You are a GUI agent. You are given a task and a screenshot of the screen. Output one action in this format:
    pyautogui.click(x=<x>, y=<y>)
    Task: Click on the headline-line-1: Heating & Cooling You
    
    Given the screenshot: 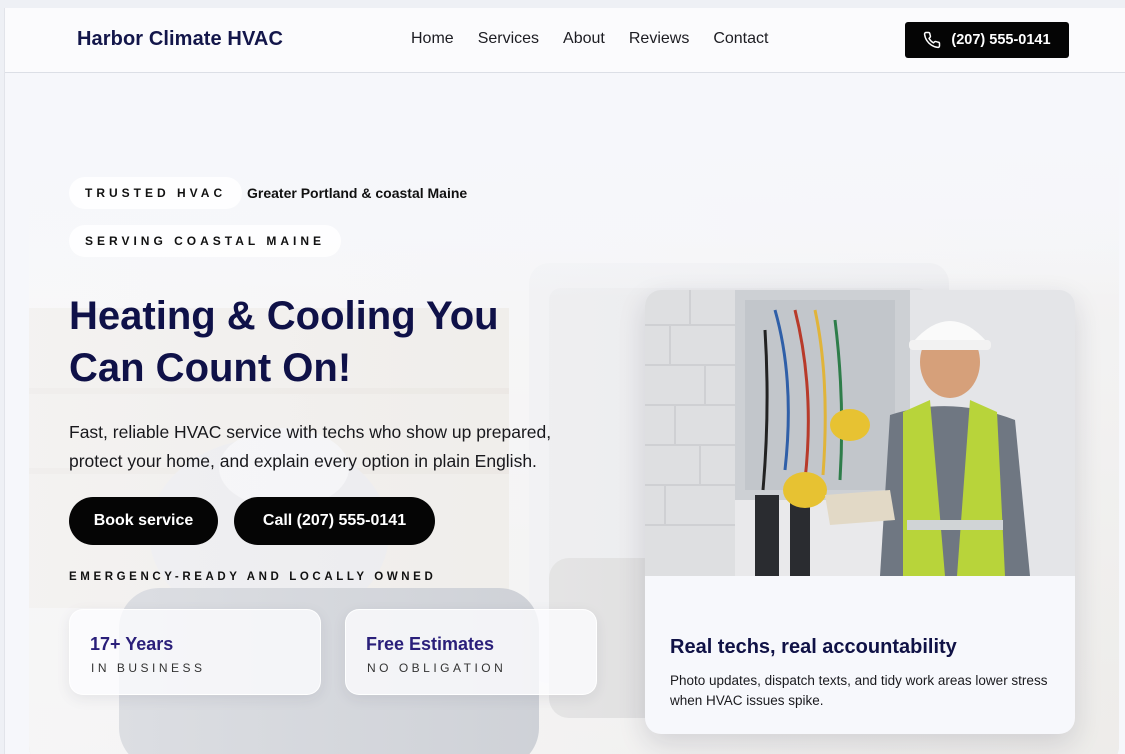 What is the action you would take?
    pyautogui.click(x=284, y=316)
    